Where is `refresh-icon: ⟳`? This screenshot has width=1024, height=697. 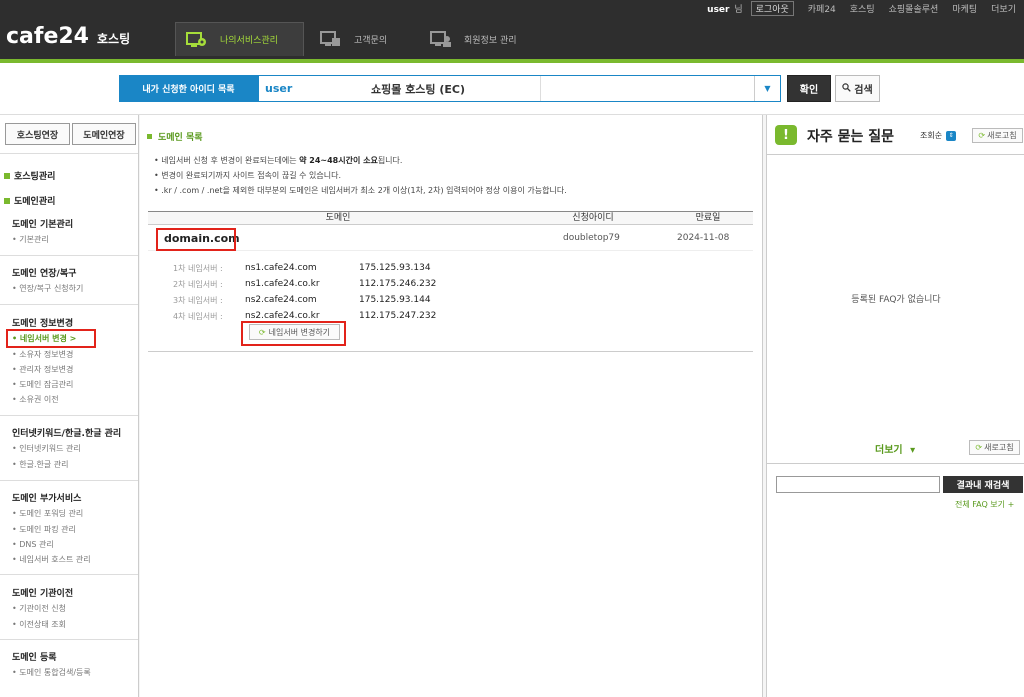 refresh-icon: ⟳ is located at coordinates (982, 135).